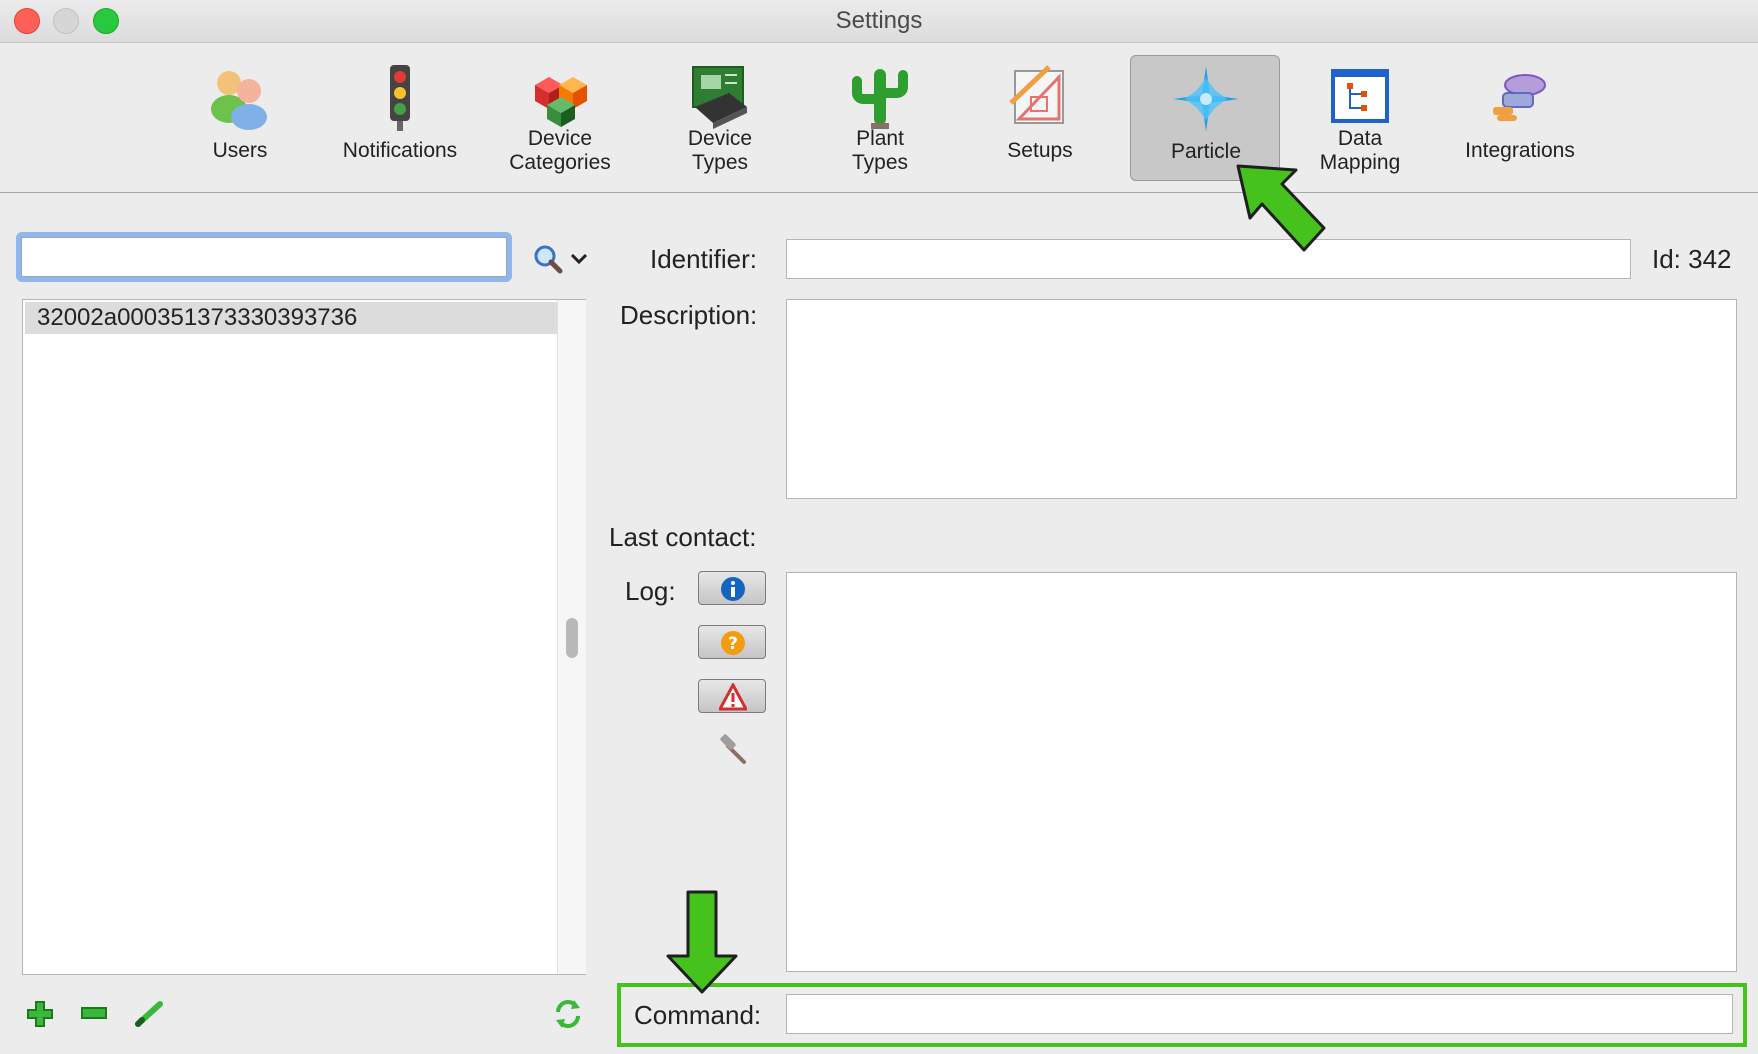 The height and width of the screenshot is (1054, 1758). Describe the element at coordinates (568, 1014) in the screenshot. I see `refresh-icon` at that location.